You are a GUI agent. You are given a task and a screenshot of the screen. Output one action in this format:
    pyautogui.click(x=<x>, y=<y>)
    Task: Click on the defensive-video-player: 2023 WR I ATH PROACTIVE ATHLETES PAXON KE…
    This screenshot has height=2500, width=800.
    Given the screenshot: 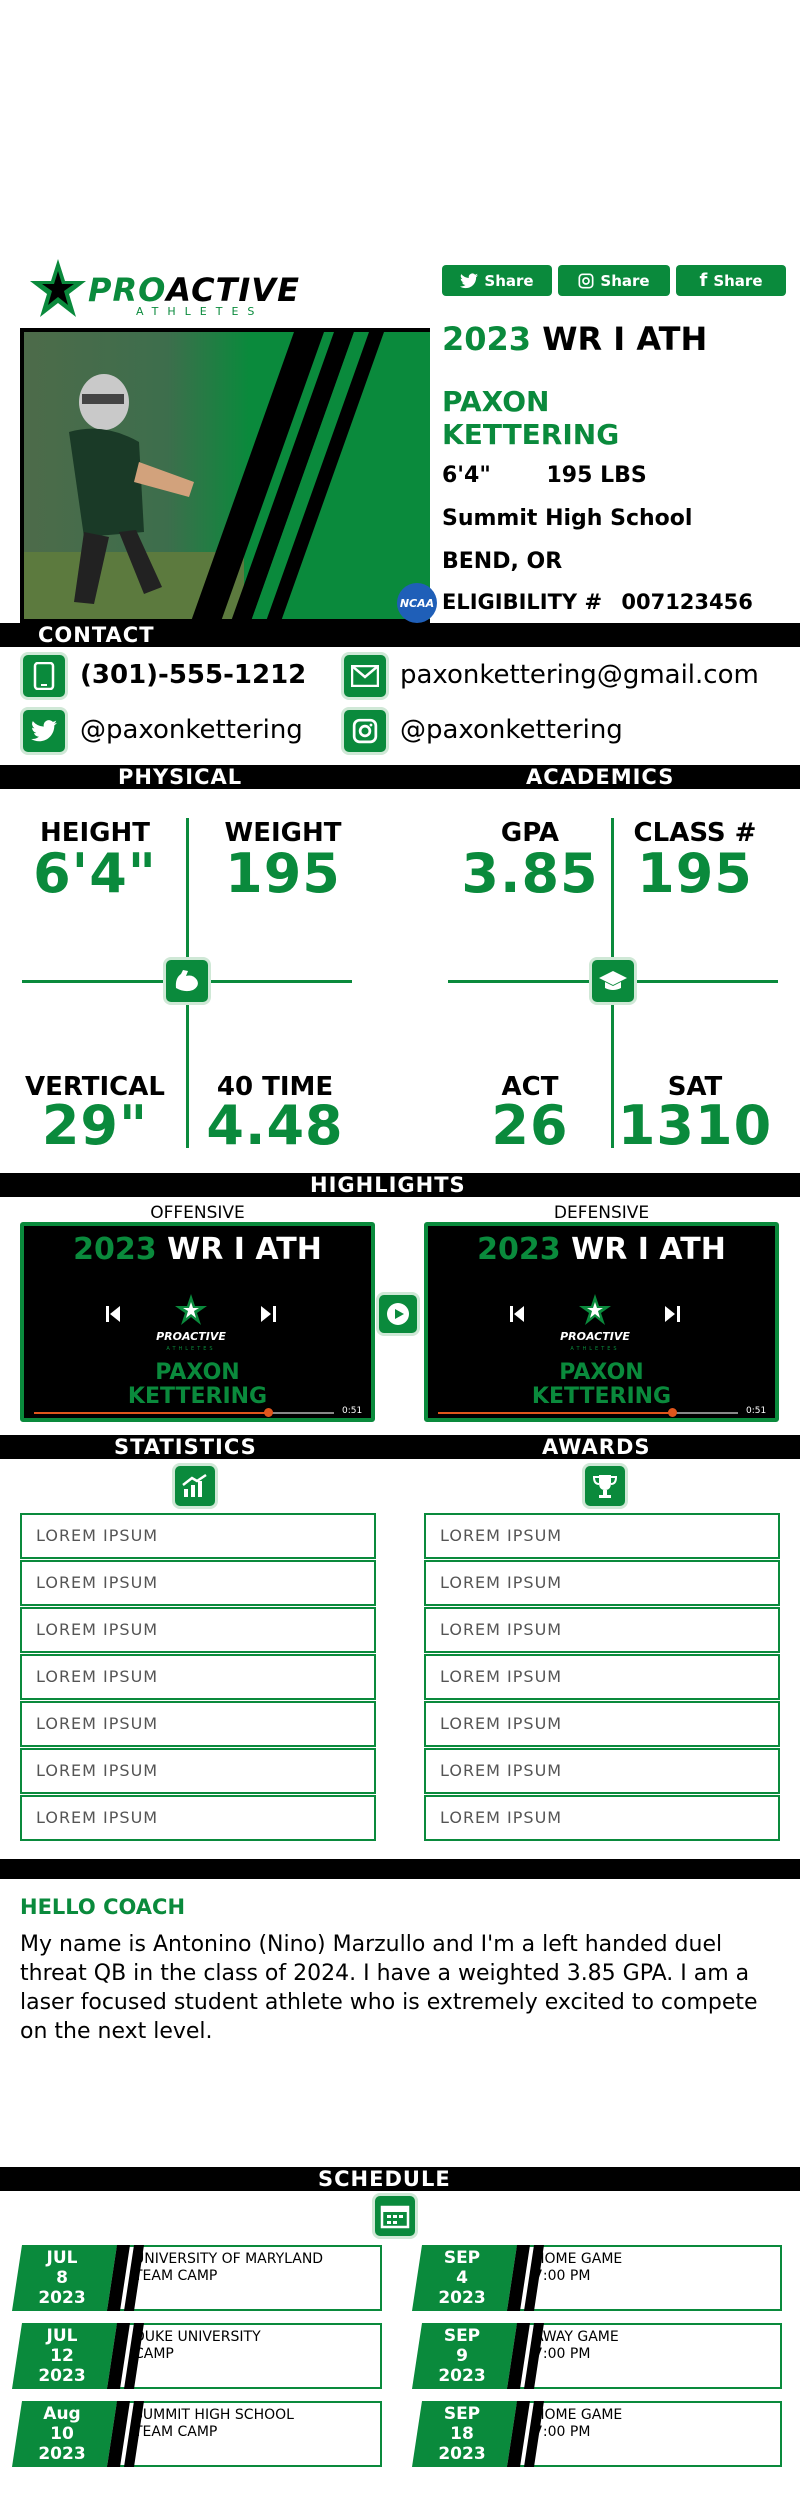 What is the action you would take?
    pyautogui.click(x=601, y=1322)
    